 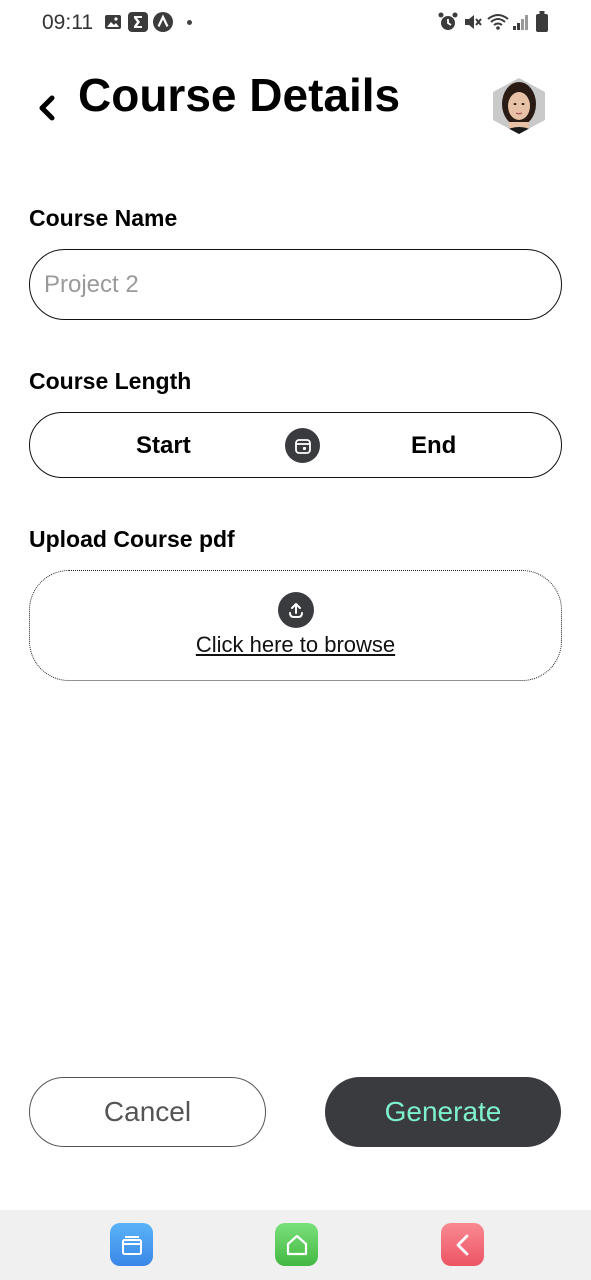 I want to click on alarm-icon, so click(x=448, y=24).